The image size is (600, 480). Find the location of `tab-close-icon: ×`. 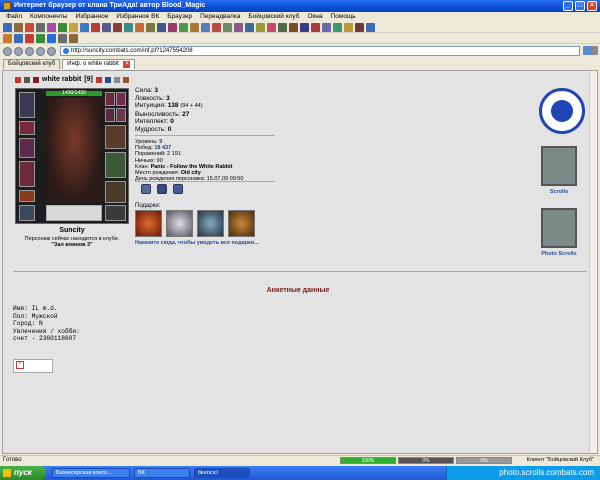

tab-close-icon: × is located at coordinates (127, 64).